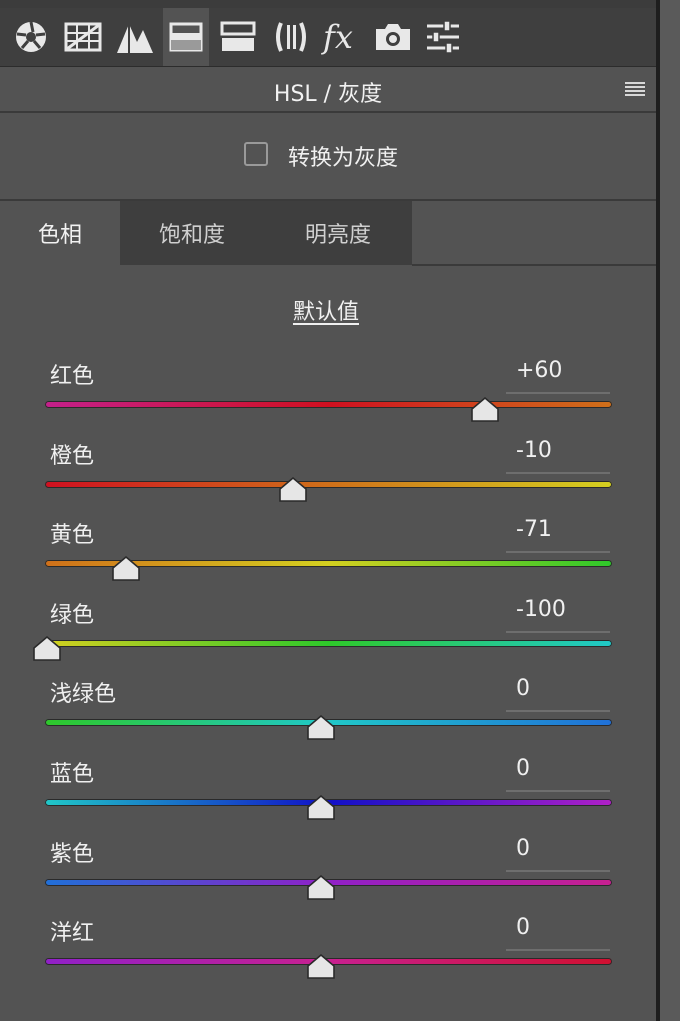 The height and width of the screenshot is (1021, 680). I want to click on slider-row-red: 红色 +60, so click(328, 398).